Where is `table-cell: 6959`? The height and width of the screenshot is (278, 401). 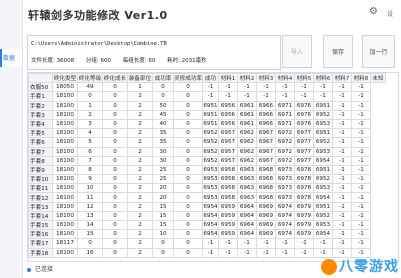 table-cell: 6959 is located at coordinates (227, 206).